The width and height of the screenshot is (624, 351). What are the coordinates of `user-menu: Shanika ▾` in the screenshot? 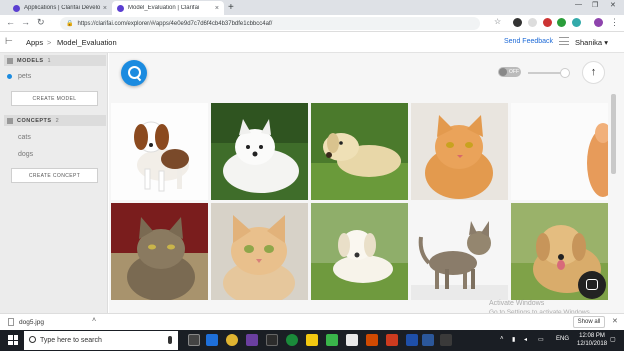 It's located at (591, 42).